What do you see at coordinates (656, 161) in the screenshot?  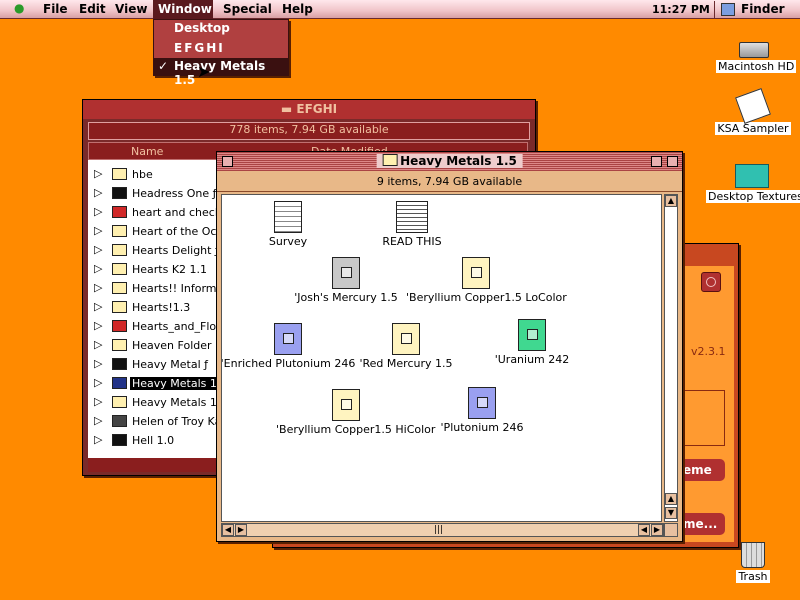 I see `zoom-box-icon` at bounding box center [656, 161].